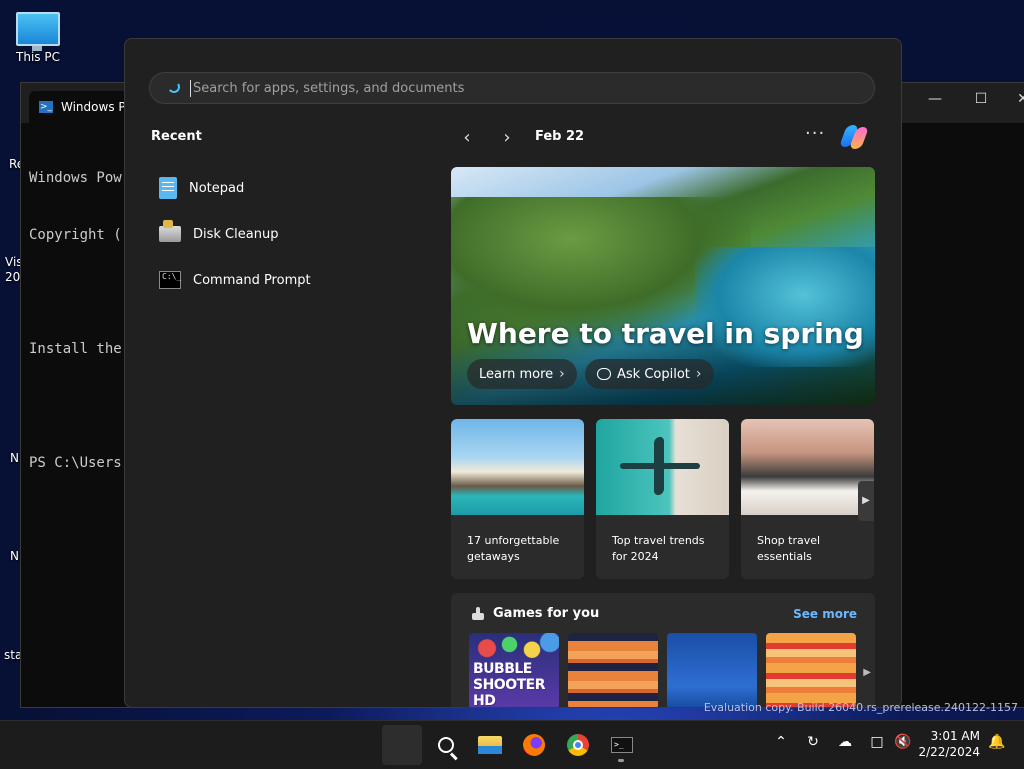 The width and height of the screenshot is (1024, 769). Describe the element at coordinates (845, 742) in the screenshot. I see `onedrive-icon: ☁` at that location.